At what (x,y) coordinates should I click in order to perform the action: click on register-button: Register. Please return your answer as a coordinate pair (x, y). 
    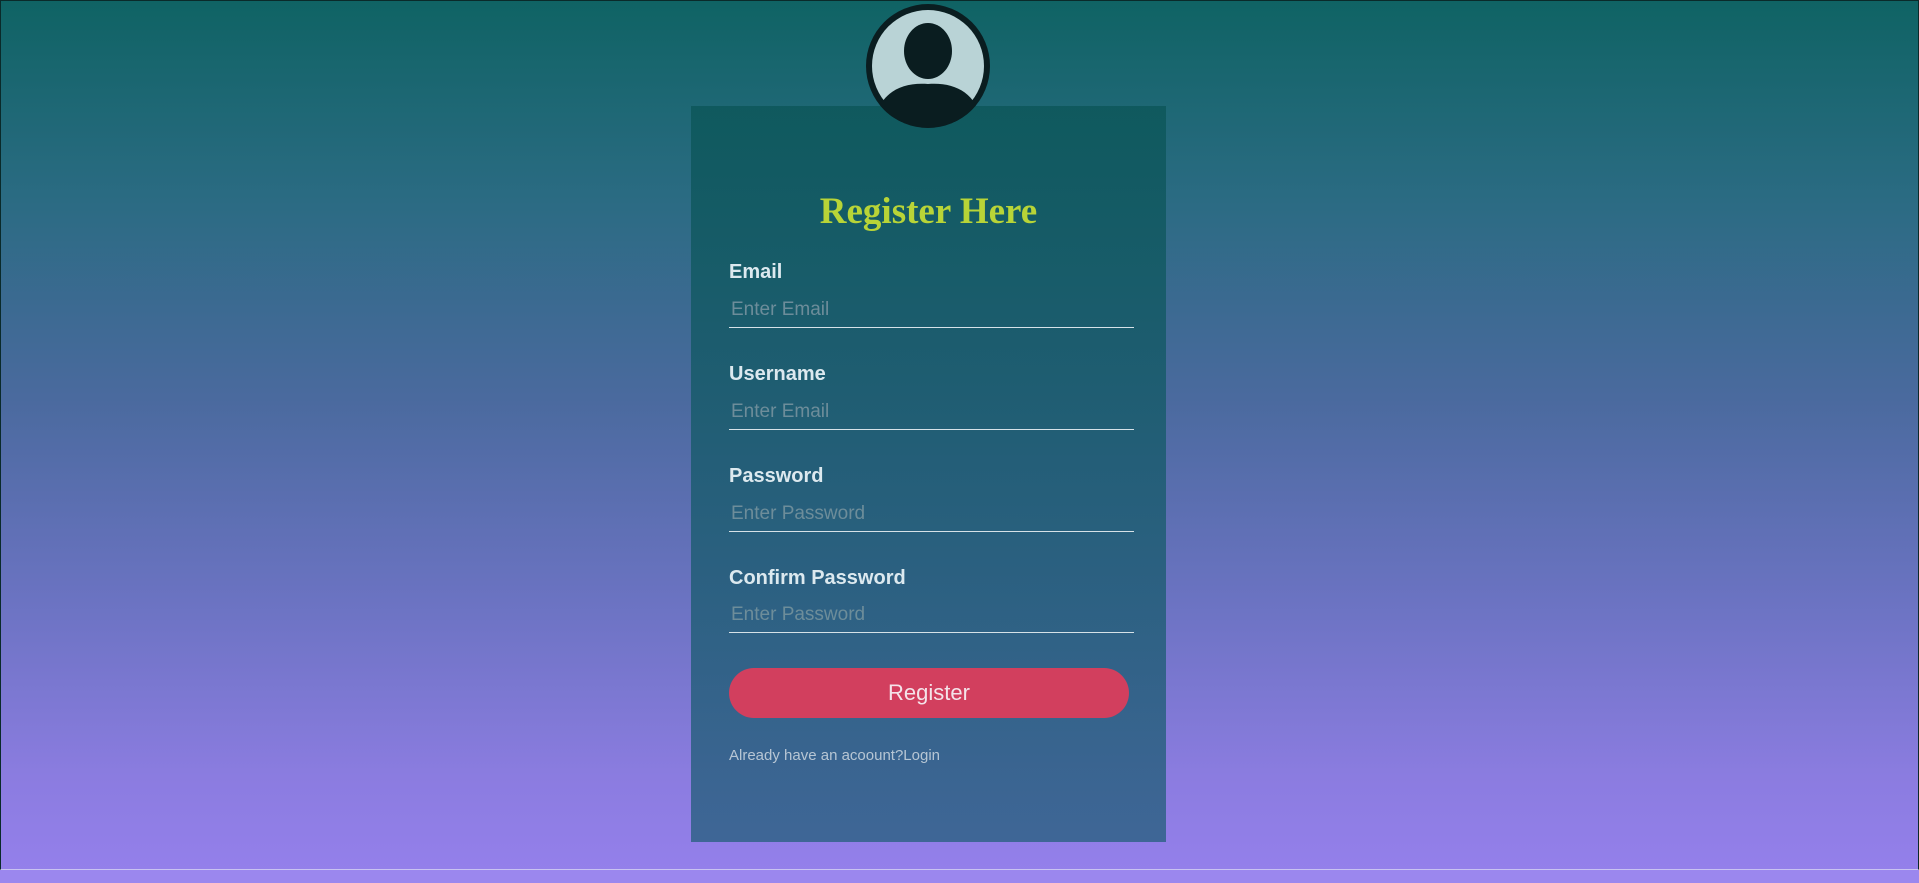
    Looking at the image, I should click on (929, 693).